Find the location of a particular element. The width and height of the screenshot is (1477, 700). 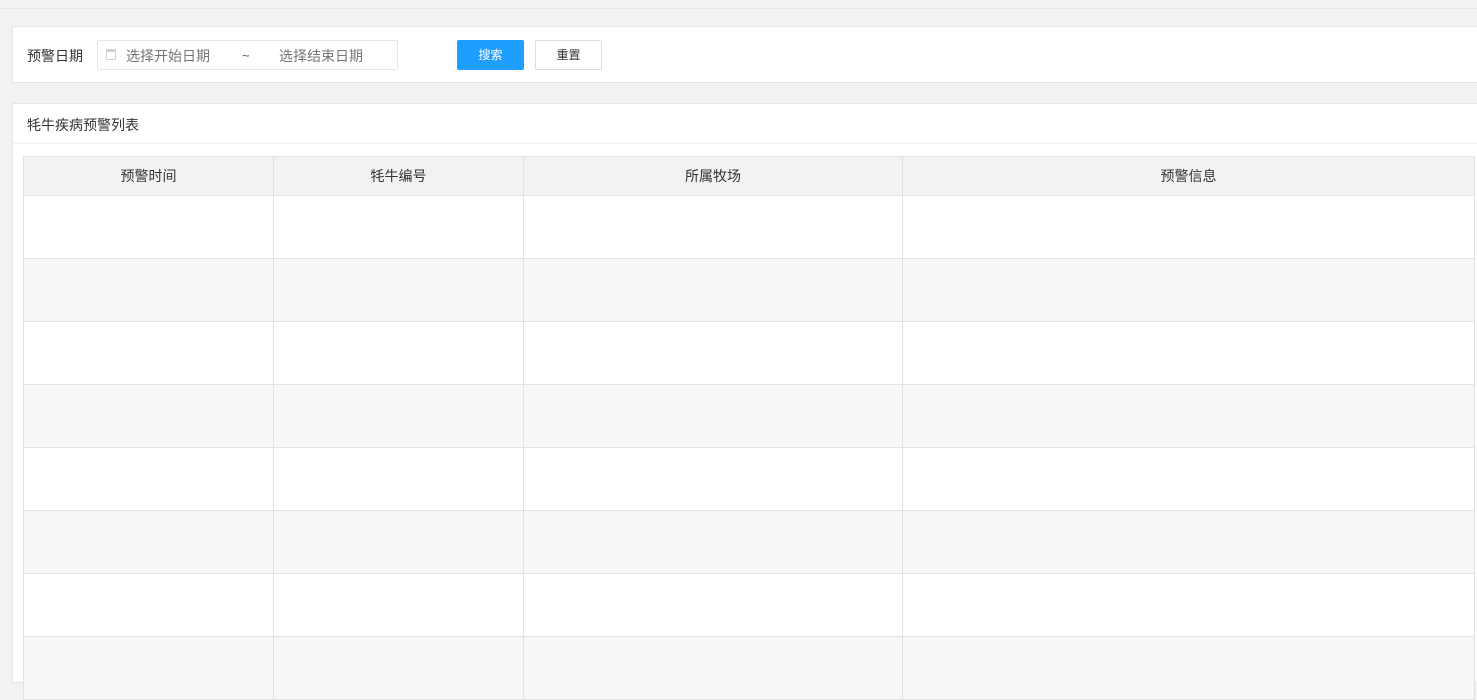

list-header: 牦牛疾病预警列表 is located at coordinates (745, 124).